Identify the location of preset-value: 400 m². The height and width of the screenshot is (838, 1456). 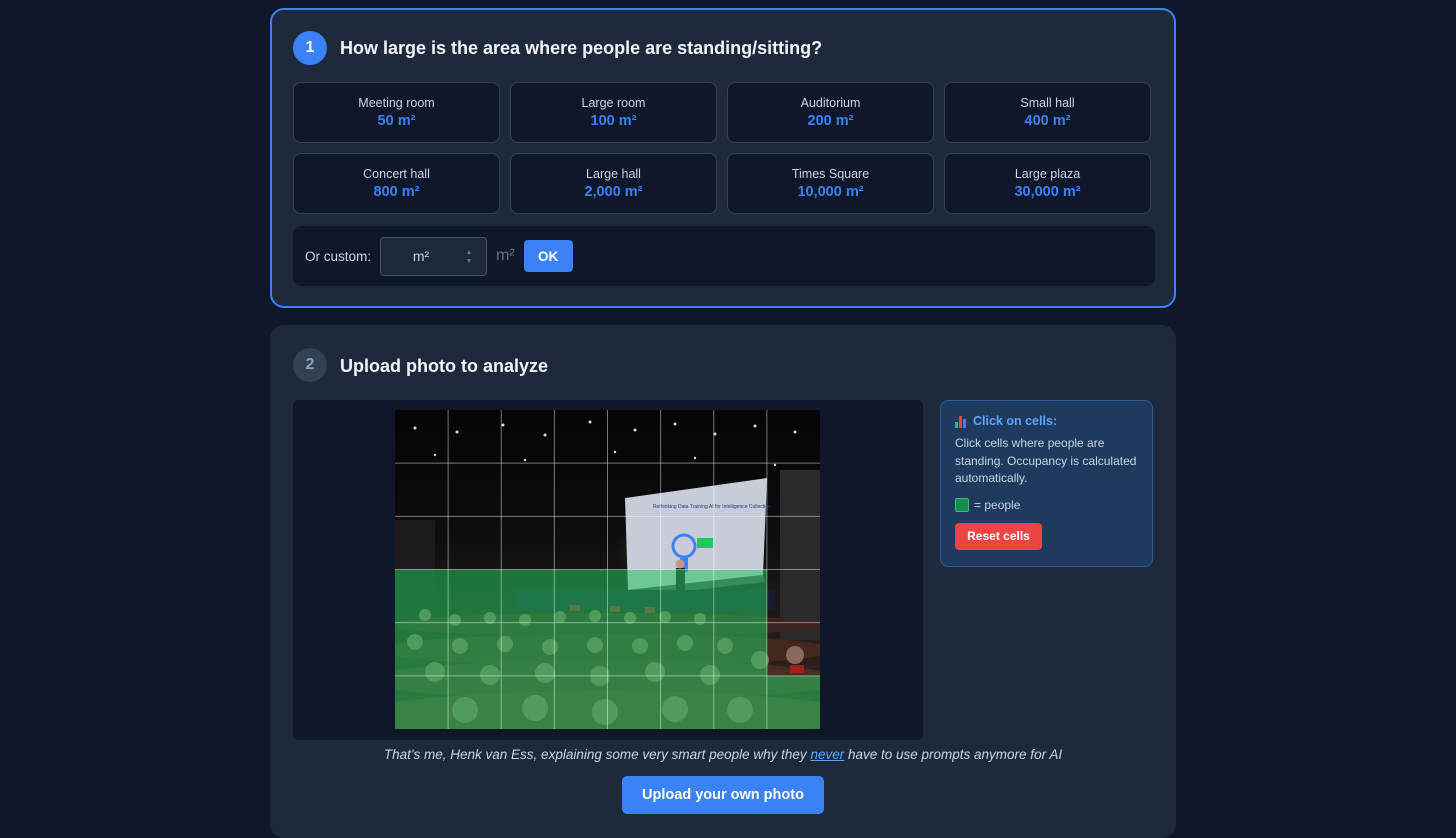
(1047, 121).